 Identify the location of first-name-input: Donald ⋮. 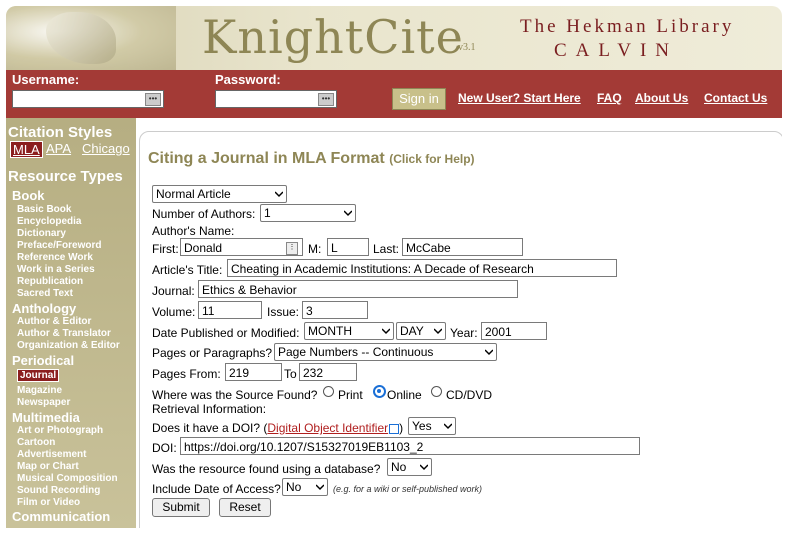
(241, 247).